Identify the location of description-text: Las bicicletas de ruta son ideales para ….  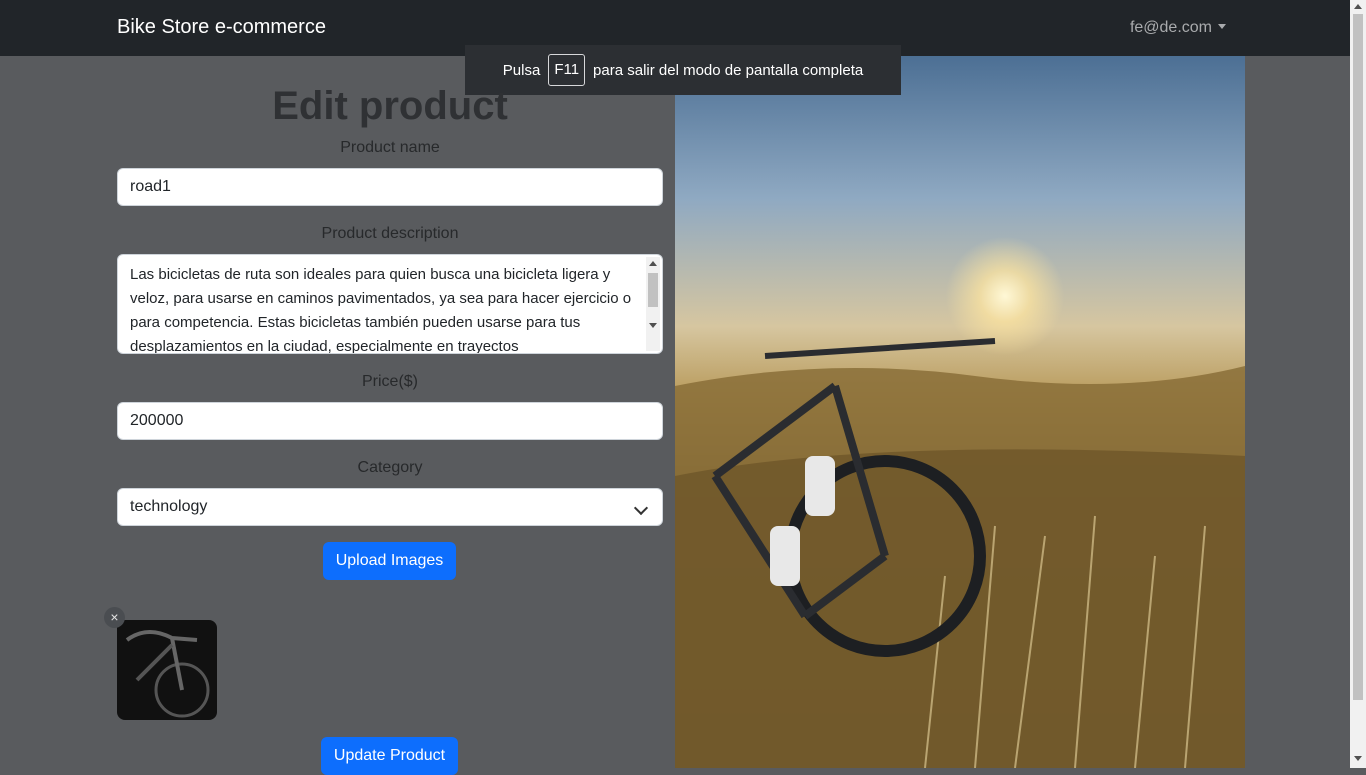
(381, 310).